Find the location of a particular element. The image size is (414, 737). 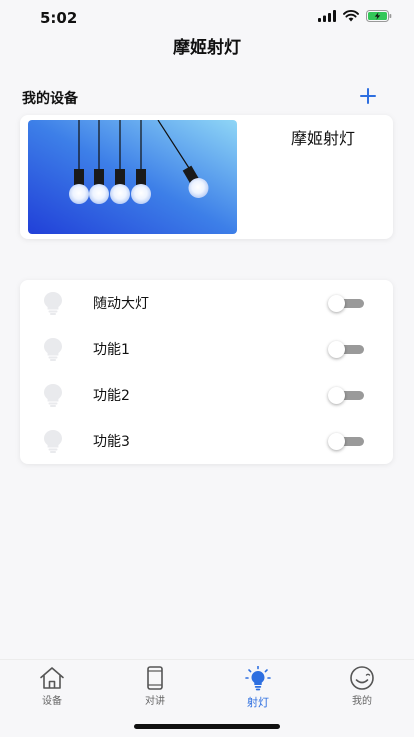

function-row-3: 功能3 is located at coordinates (206, 441).